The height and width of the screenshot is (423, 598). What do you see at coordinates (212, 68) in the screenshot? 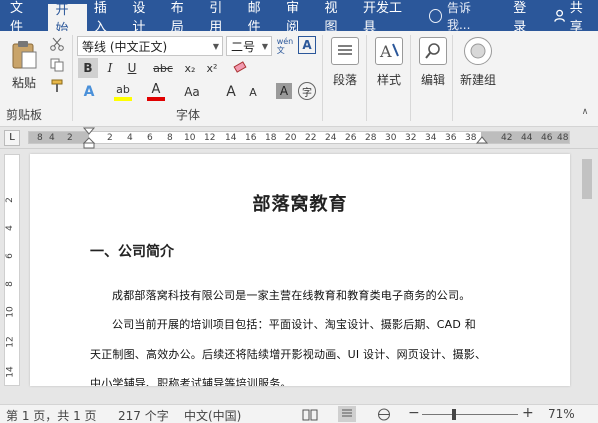
I see `superscript-button: x²` at bounding box center [212, 68].